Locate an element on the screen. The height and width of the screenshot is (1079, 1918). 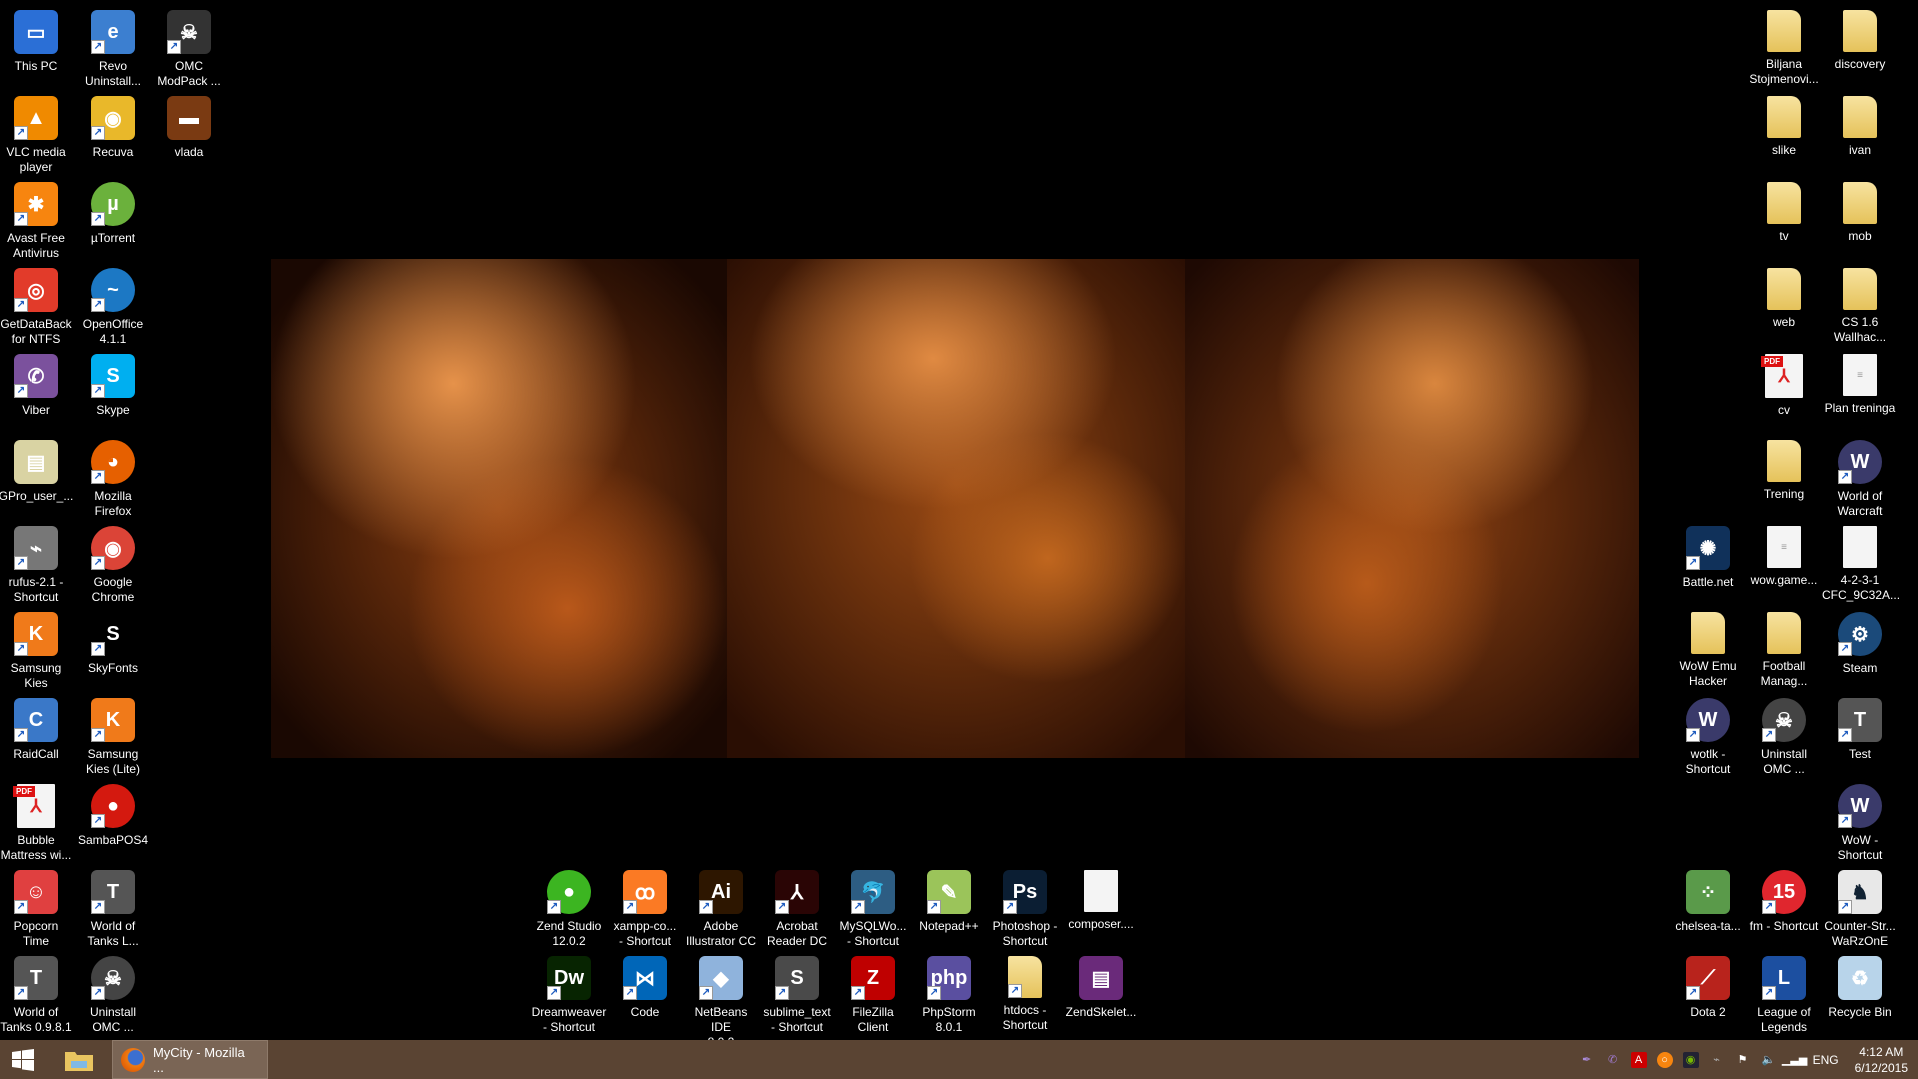
dreamweaver-icon: Dw ↗ is located at coordinates (569, 978).